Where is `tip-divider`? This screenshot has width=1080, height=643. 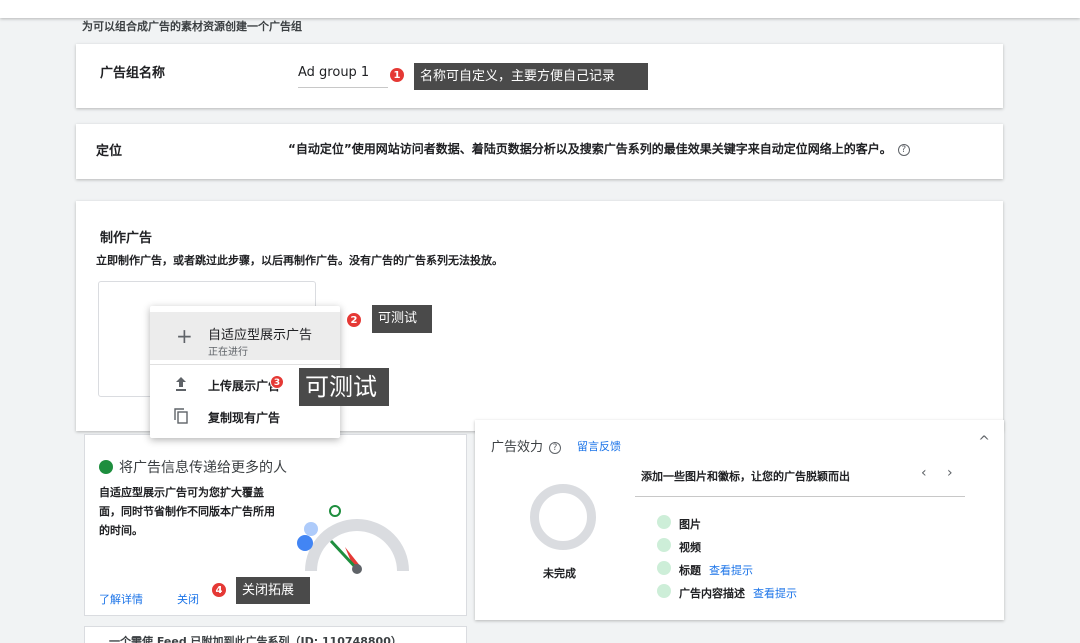
tip-divider is located at coordinates (800, 496).